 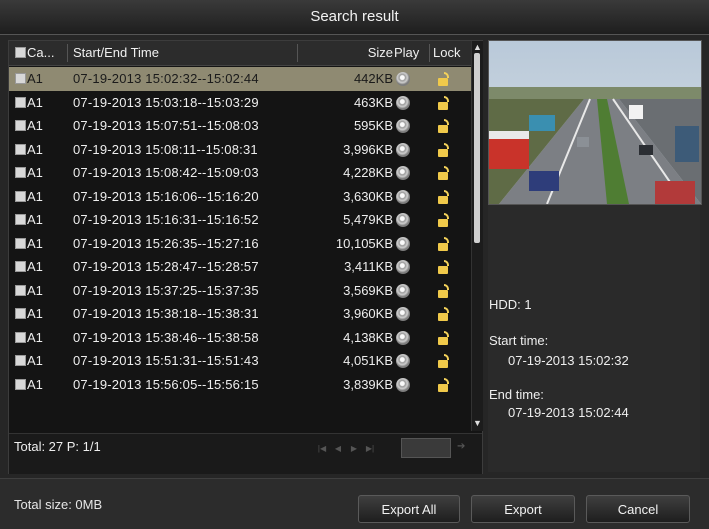 What do you see at coordinates (240, 103) in the screenshot?
I see `table-row: A1 07-19-2013 15:03:18--15:03:29 463KB` at bounding box center [240, 103].